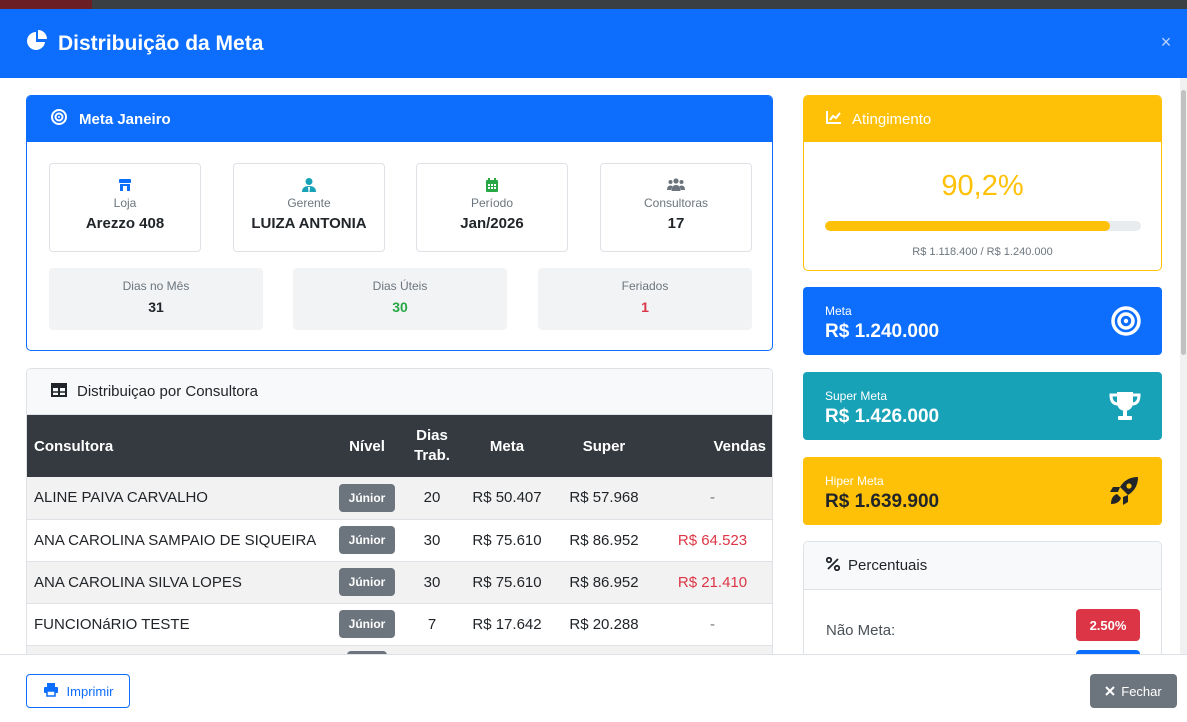 This screenshot has width=1187, height=722. What do you see at coordinates (400, 299) in the screenshot?
I see `days-working-box: Dias Úteis 30` at bounding box center [400, 299].